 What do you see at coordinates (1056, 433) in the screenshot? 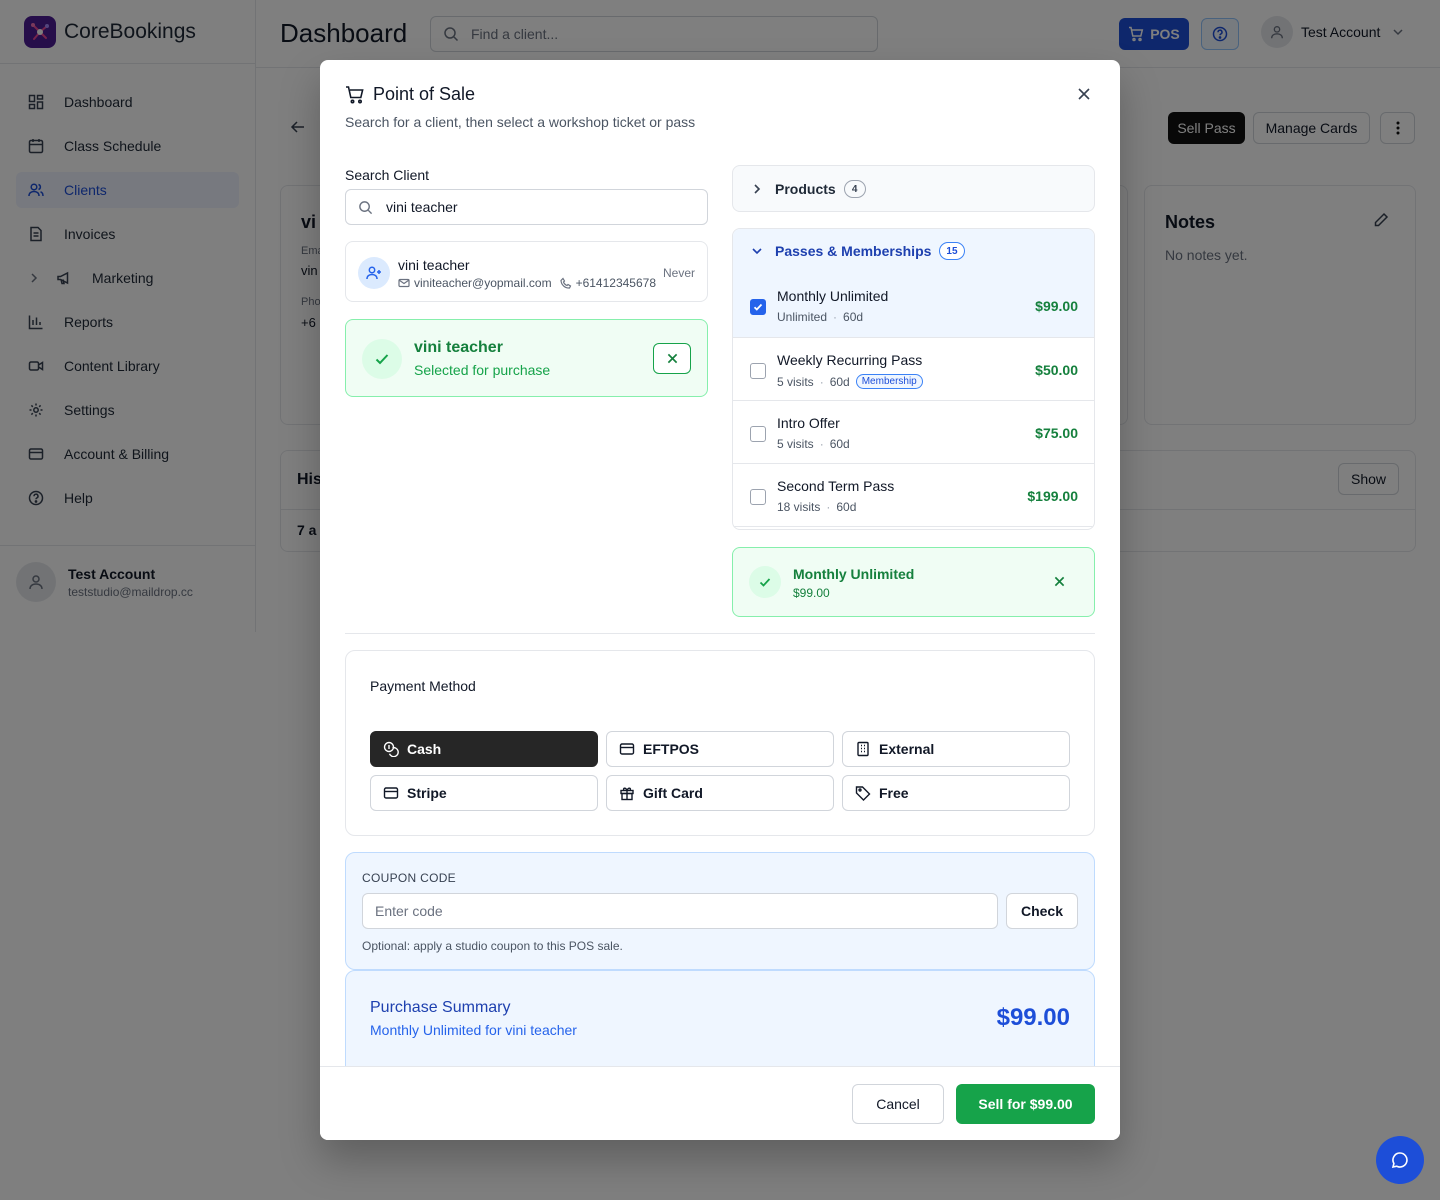
I see `pass-price: $75.00` at bounding box center [1056, 433].